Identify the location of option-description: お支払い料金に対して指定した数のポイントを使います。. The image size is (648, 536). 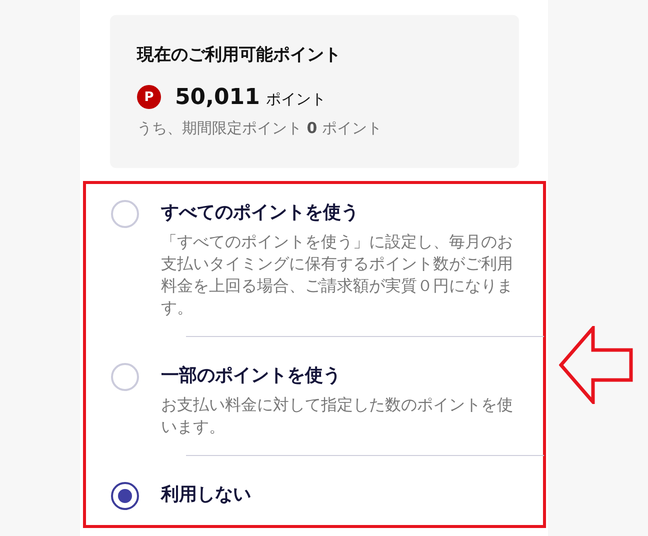
(337, 416).